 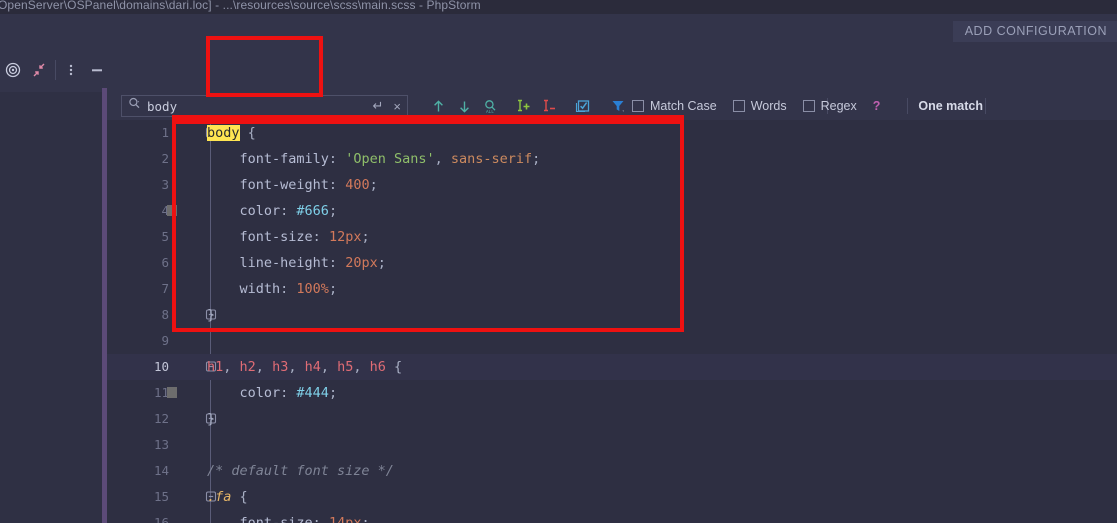 What do you see at coordinates (231, 133) in the screenshot?
I see `code-text: body {` at bounding box center [231, 133].